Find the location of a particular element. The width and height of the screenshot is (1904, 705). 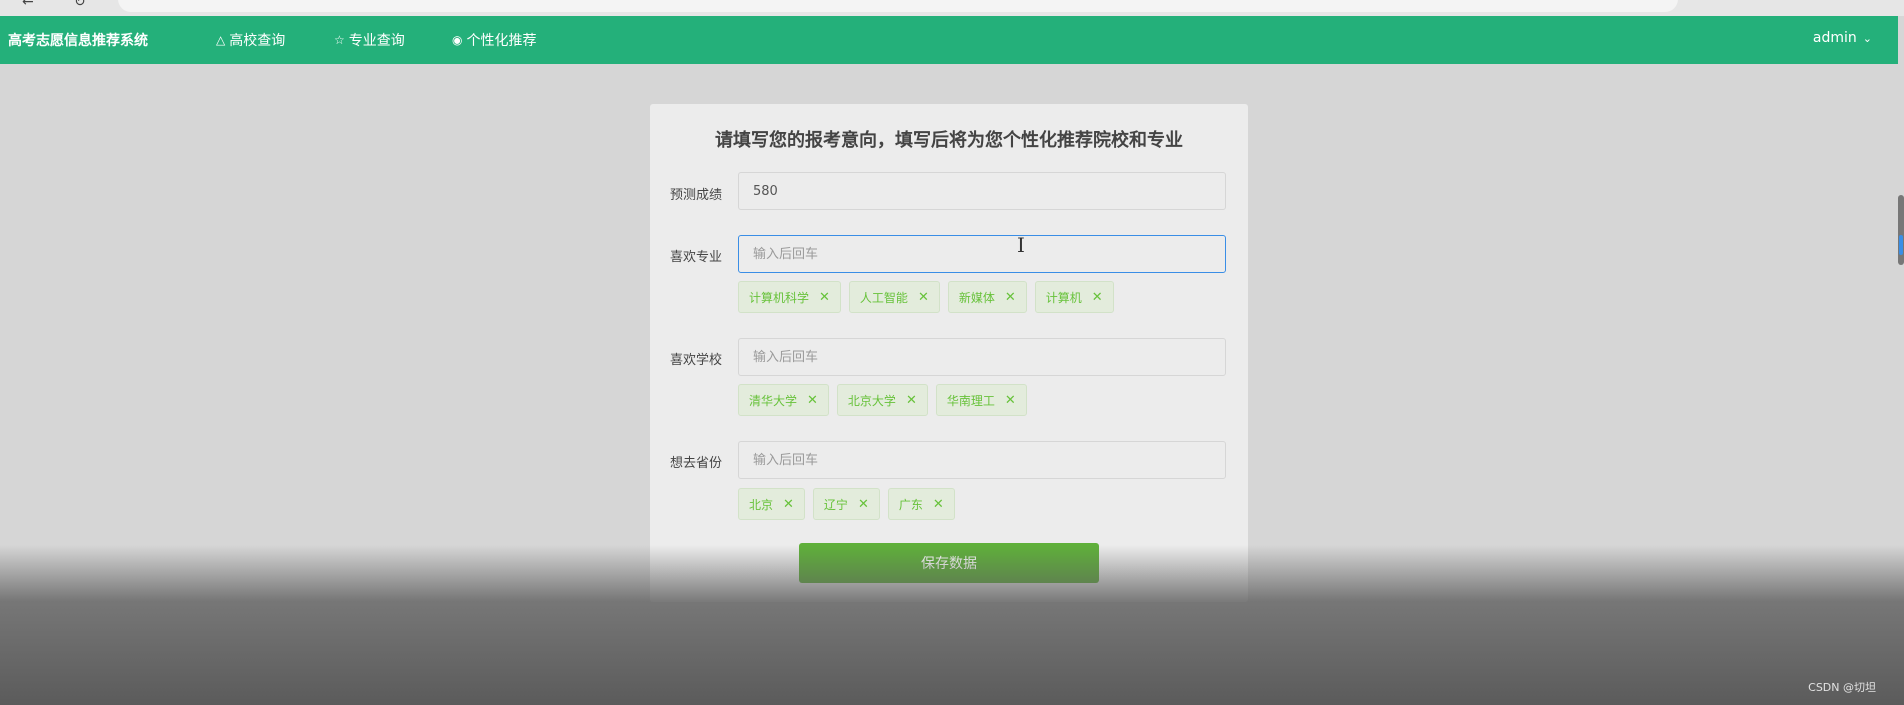

save-button: 保存数据 is located at coordinates (949, 563).